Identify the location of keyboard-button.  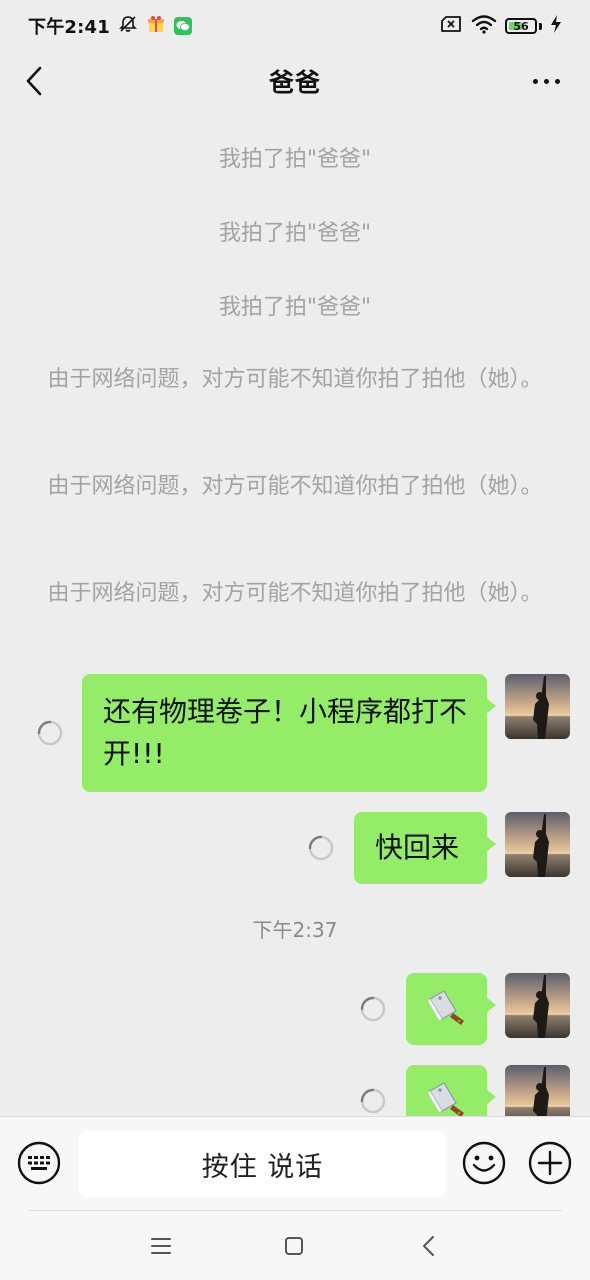
(39, 1163).